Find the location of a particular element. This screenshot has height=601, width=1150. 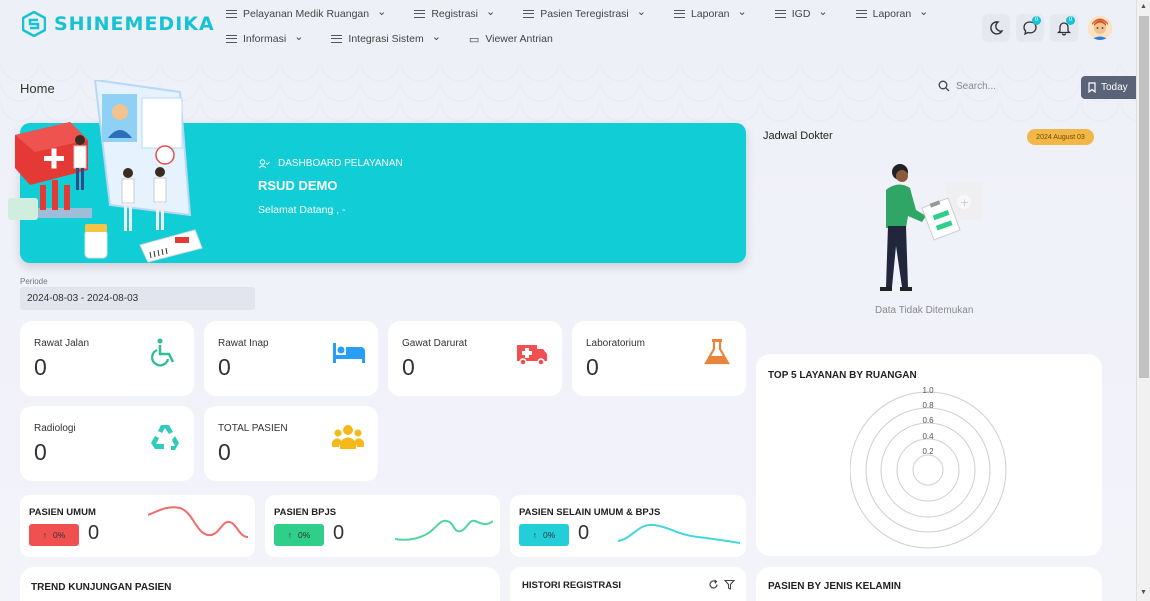

today-label: Today is located at coordinates (1114, 87).